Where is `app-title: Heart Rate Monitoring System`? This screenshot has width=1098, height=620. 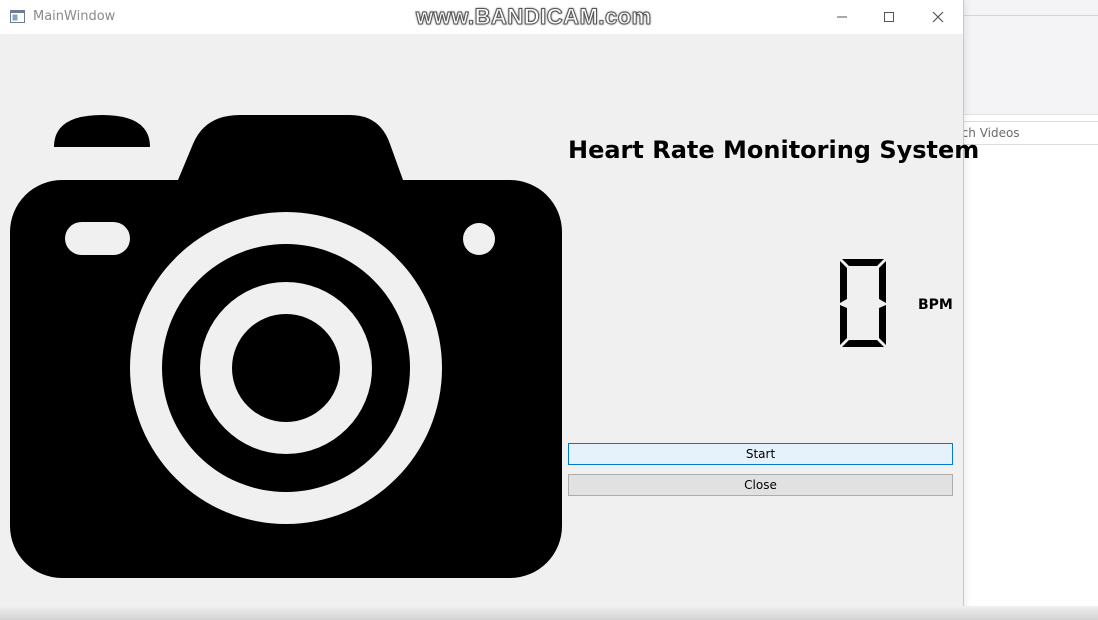 app-title: Heart Rate Monitoring System is located at coordinates (774, 150).